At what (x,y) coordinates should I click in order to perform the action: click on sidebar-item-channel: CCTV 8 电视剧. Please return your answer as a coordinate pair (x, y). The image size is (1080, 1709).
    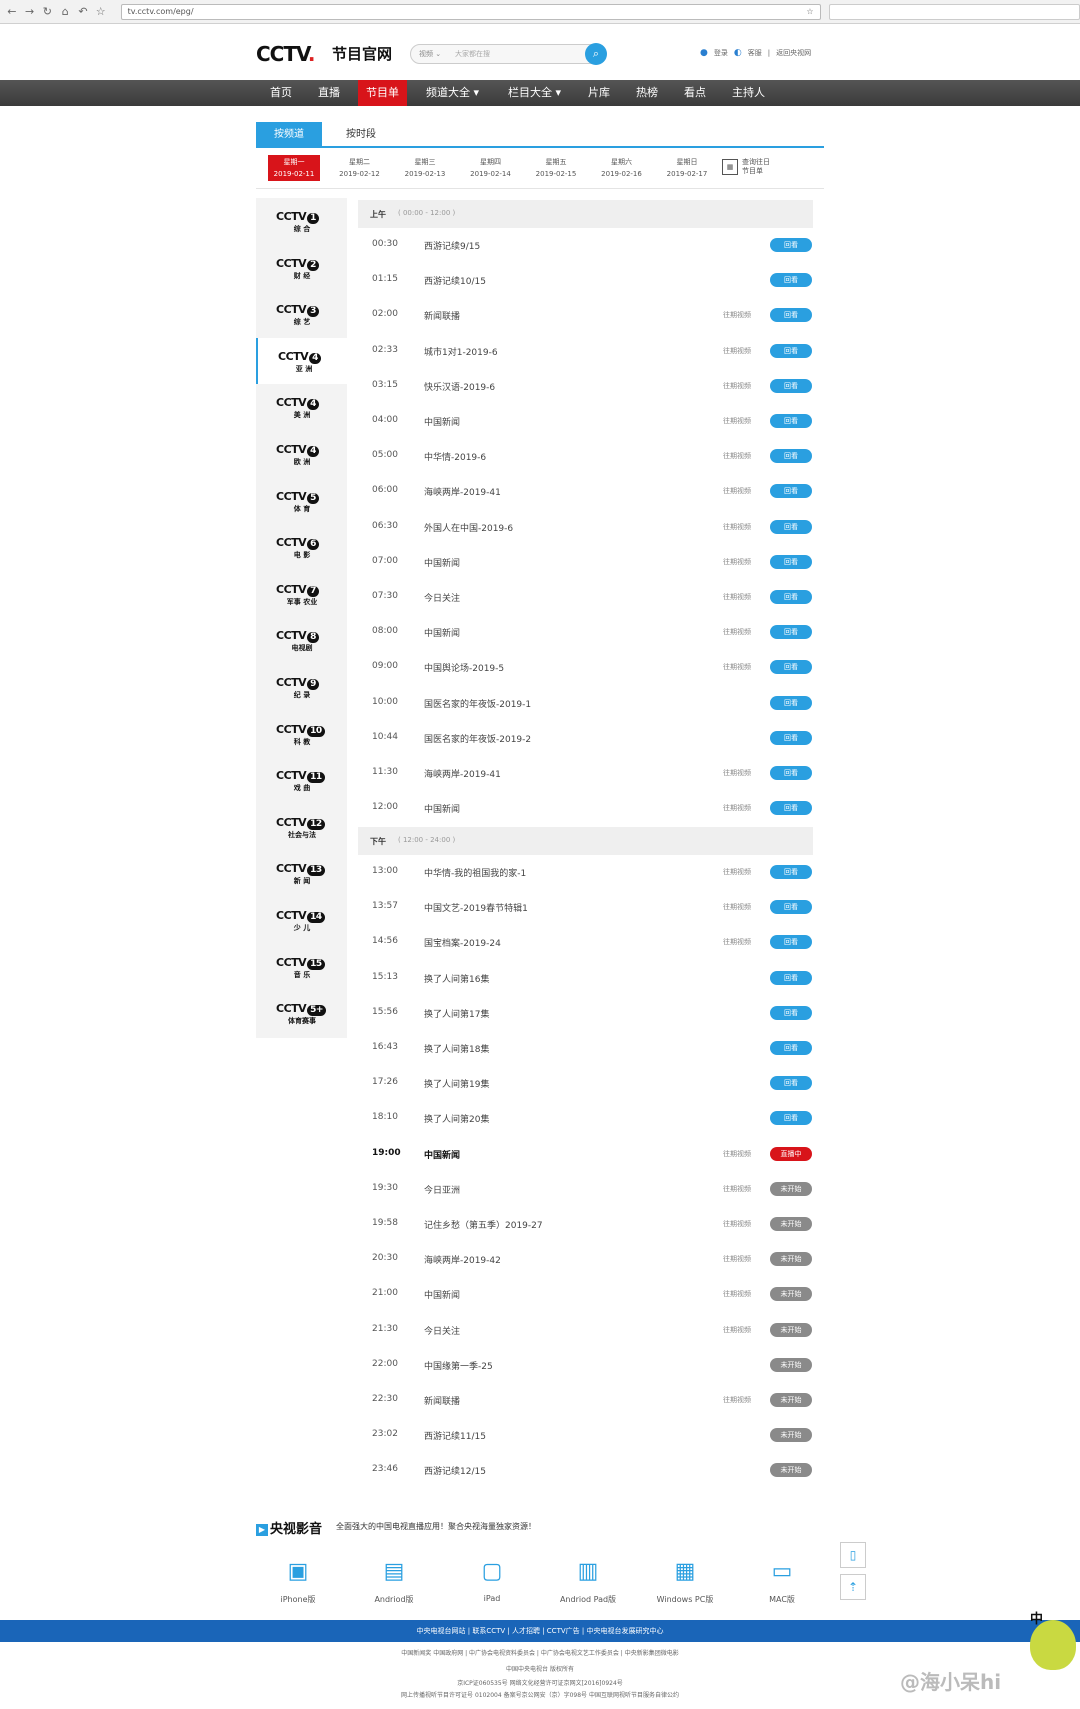
    Looking at the image, I should click on (301, 640).